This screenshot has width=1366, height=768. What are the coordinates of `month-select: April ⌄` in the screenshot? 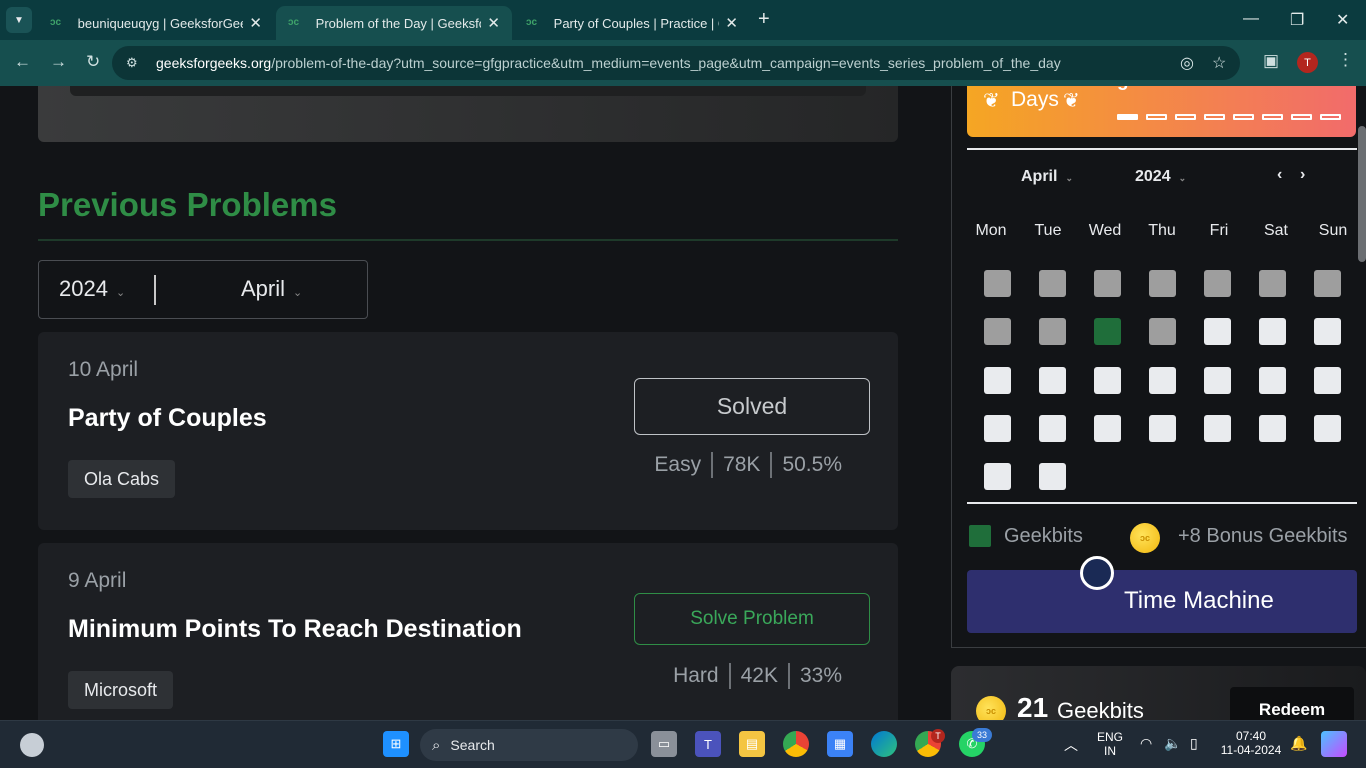 It's located at (271, 289).